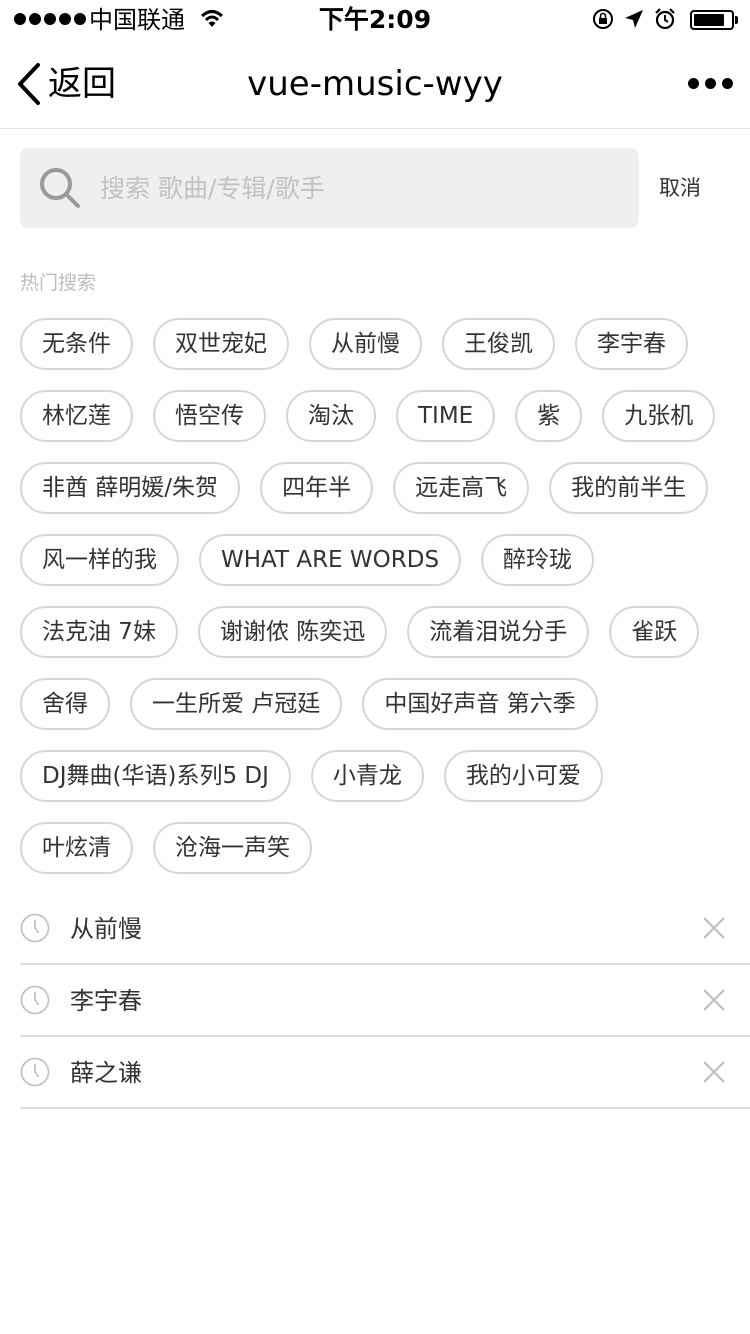 Image resolution: width=750 pixels, height=1334 pixels. What do you see at coordinates (538, 560) in the screenshot?
I see `hot-search-tag: 醉玲珑` at bounding box center [538, 560].